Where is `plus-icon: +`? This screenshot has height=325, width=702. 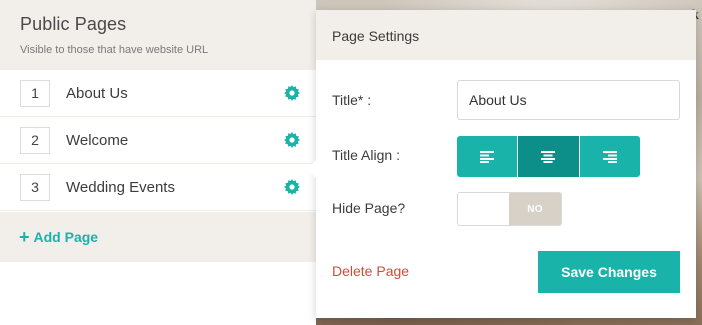 plus-icon: + is located at coordinates (24, 237).